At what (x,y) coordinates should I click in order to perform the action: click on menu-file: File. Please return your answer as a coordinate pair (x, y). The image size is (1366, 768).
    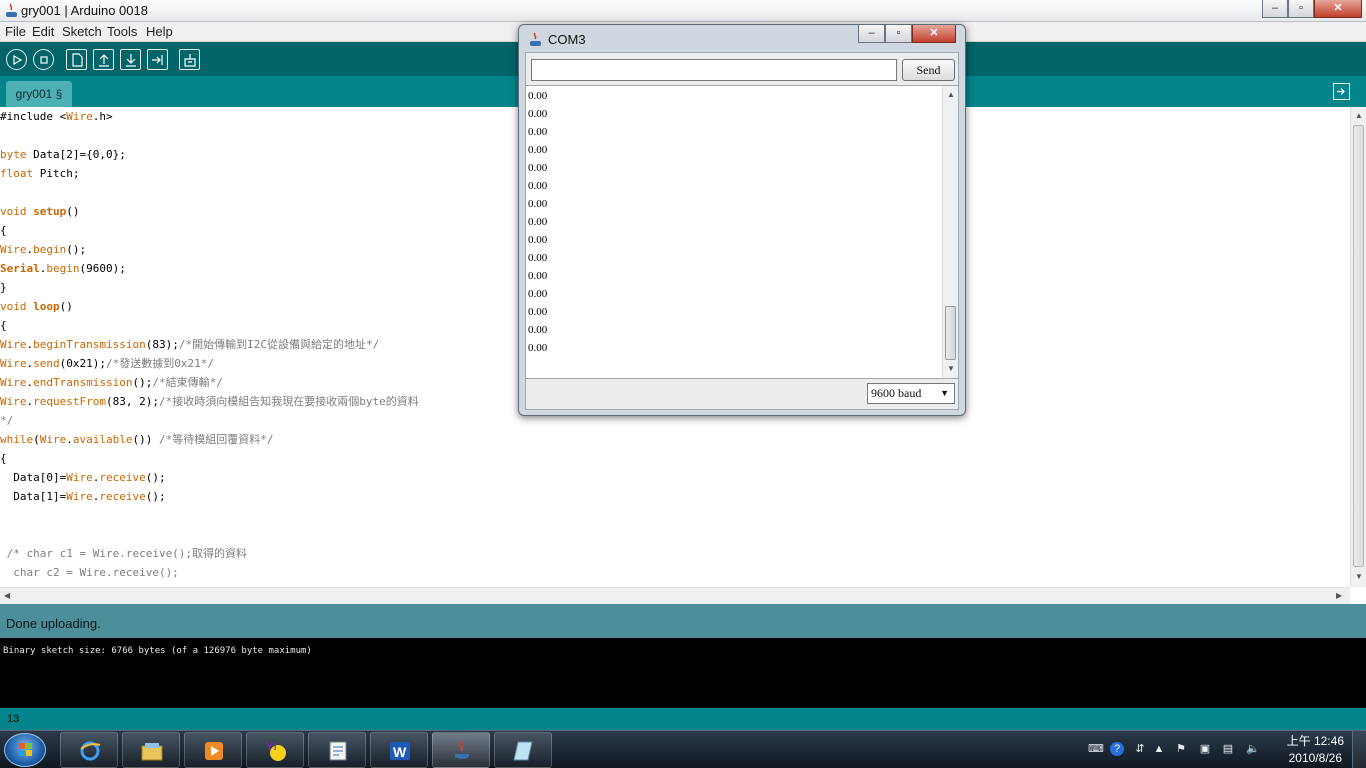
    Looking at the image, I should click on (15, 31).